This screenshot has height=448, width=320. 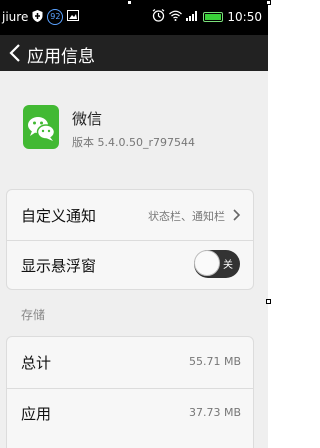 What do you see at coordinates (176, 17) in the screenshot?
I see `wifi-icon` at bounding box center [176, 17].